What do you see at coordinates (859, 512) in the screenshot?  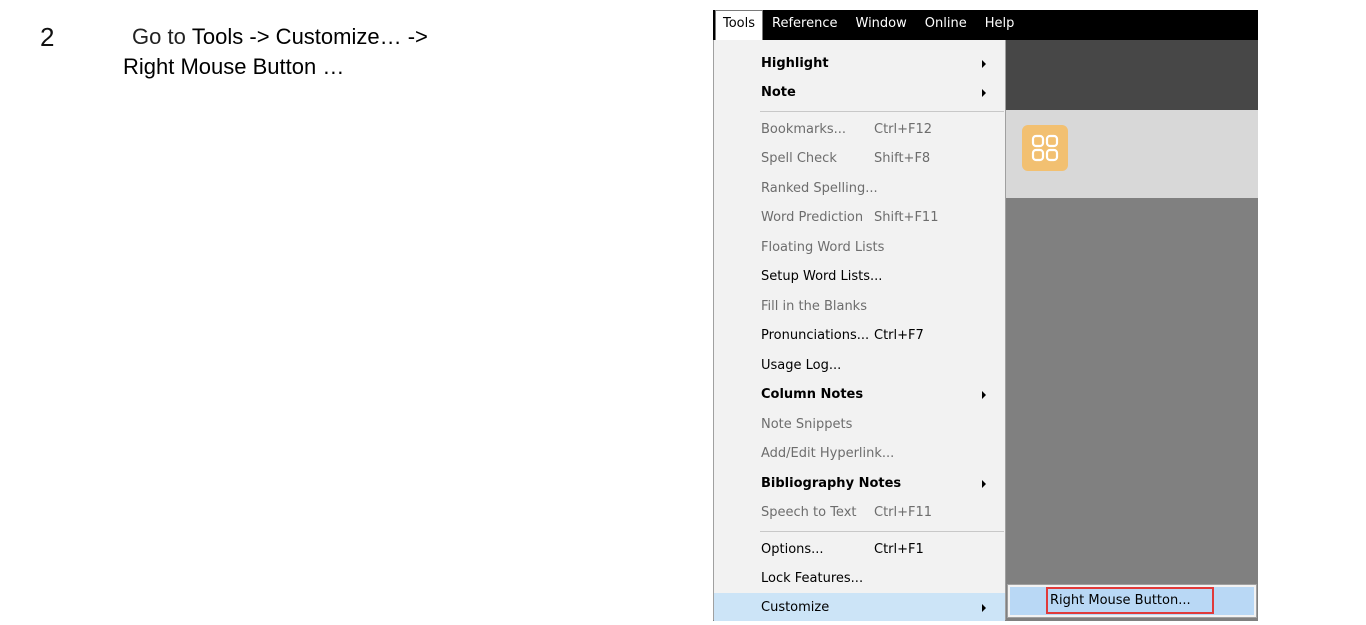 I see `menu-item-speech-to-text: Speech to Text Ctrl+F11` at bounding box center [859, 512].